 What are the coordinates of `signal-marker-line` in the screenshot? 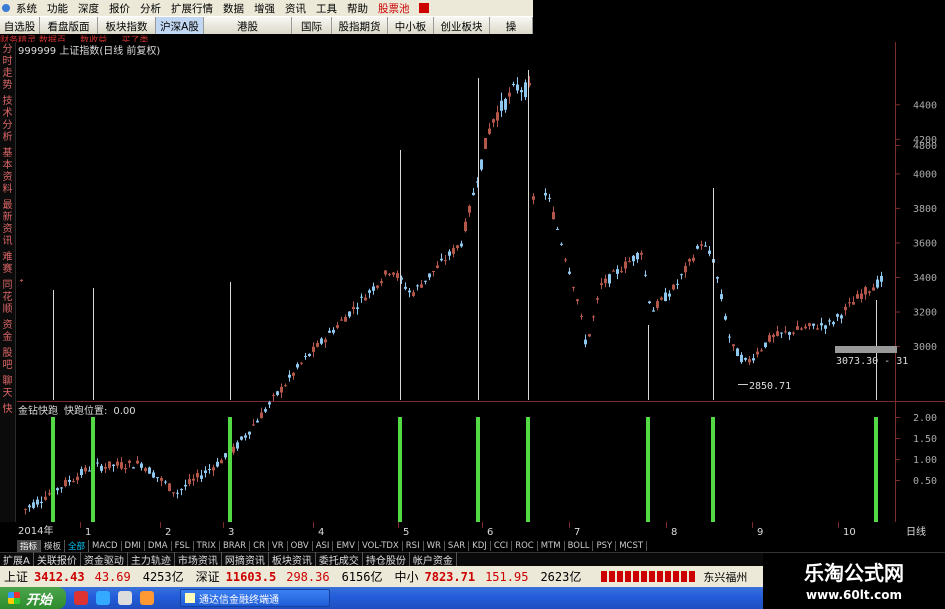 It's located at (230, 341).